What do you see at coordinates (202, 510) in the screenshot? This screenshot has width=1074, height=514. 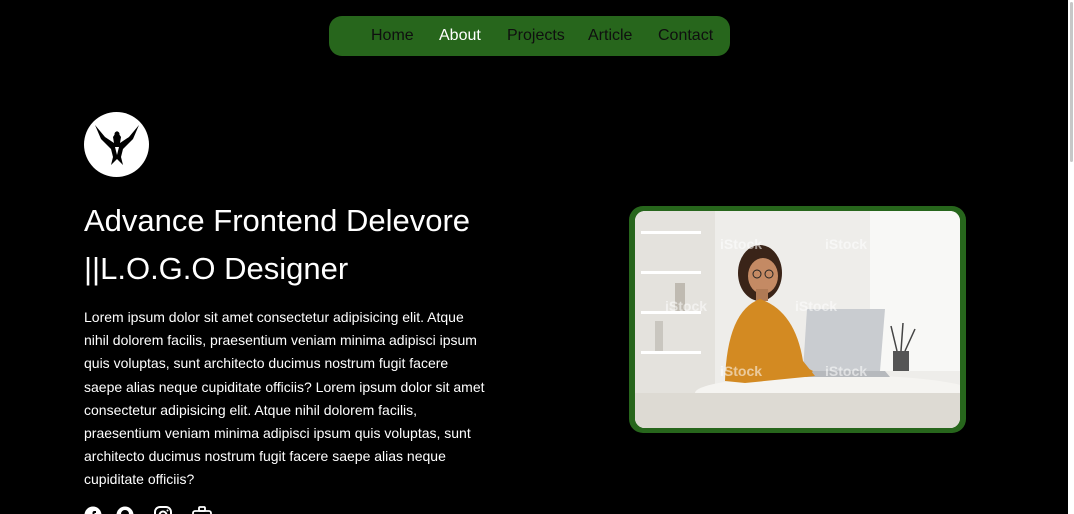 I see `briefcase-icon` at bounding box center [202, 510].